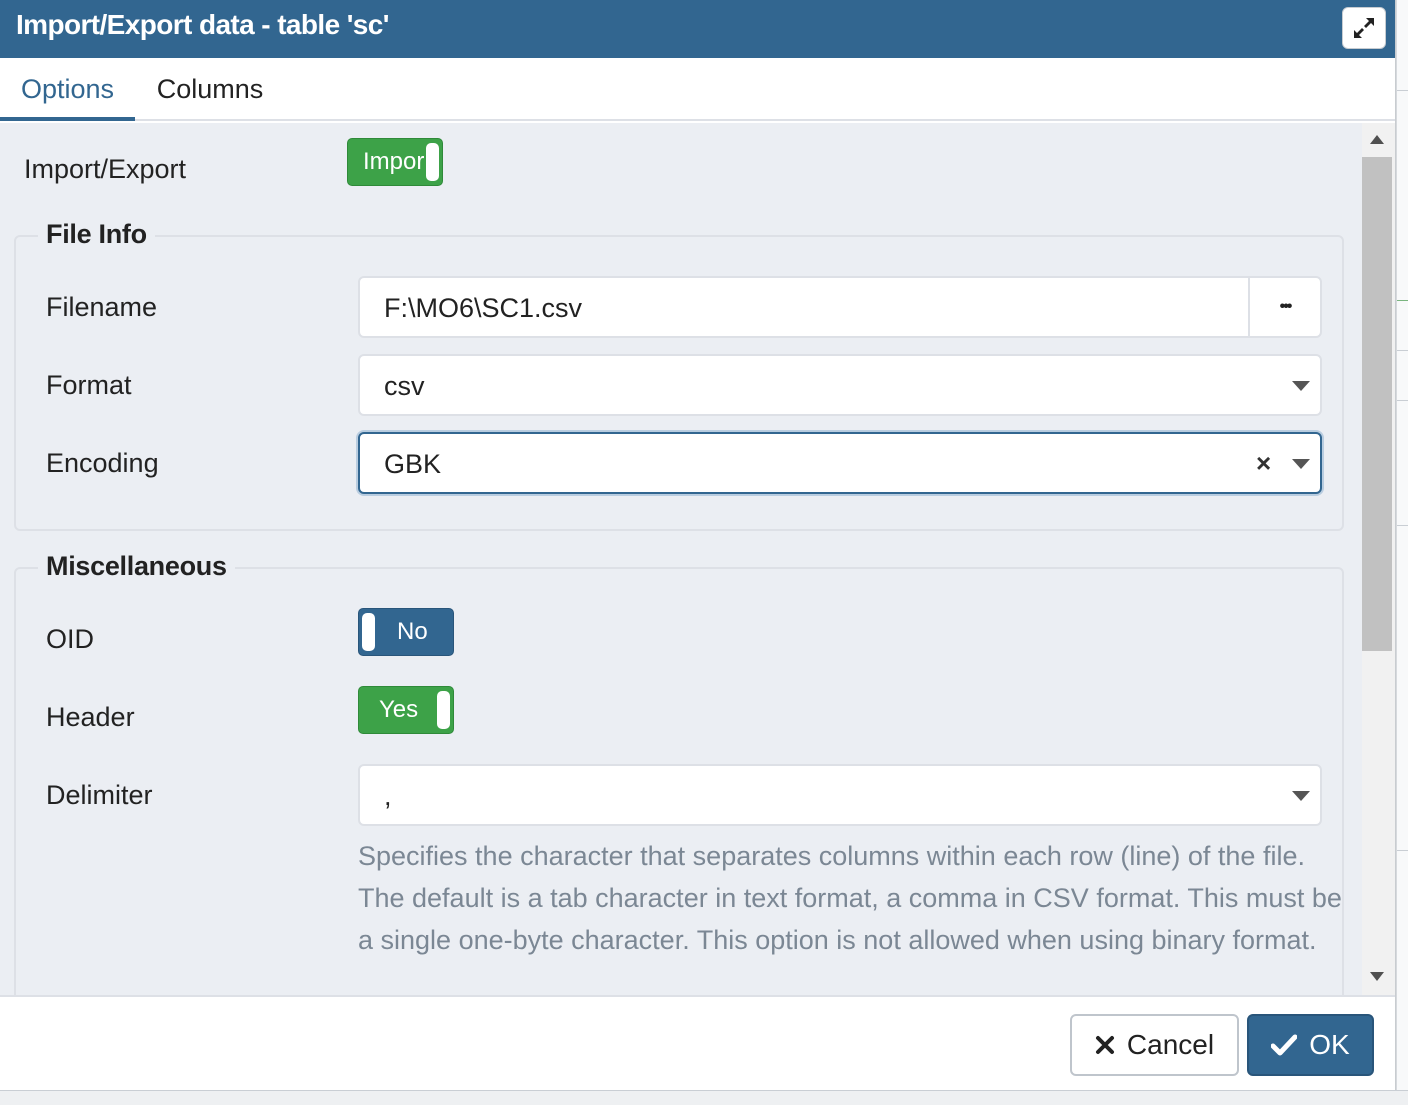 This screenshot has width=1408, height=1105. I want to click on header-label: Header, so click(90, 717).